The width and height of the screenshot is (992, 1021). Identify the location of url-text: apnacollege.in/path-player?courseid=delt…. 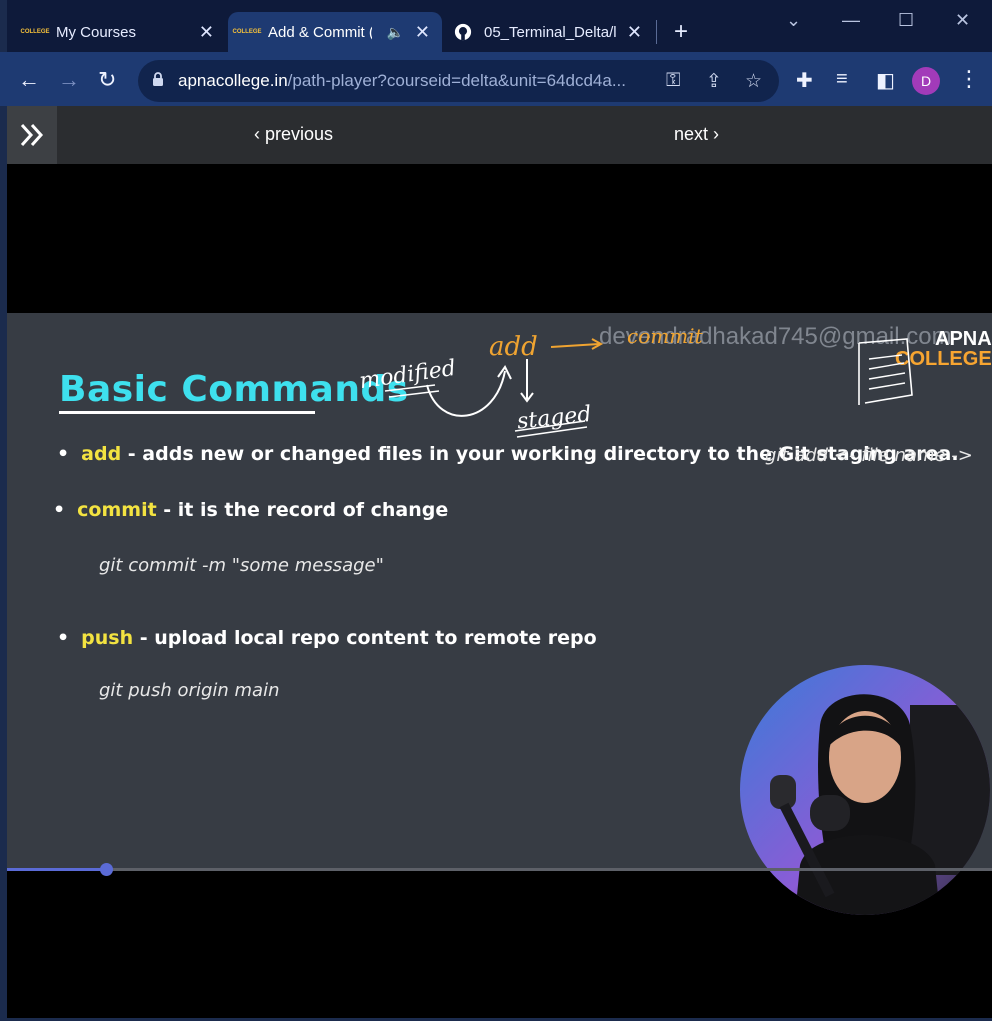
(402, 81).